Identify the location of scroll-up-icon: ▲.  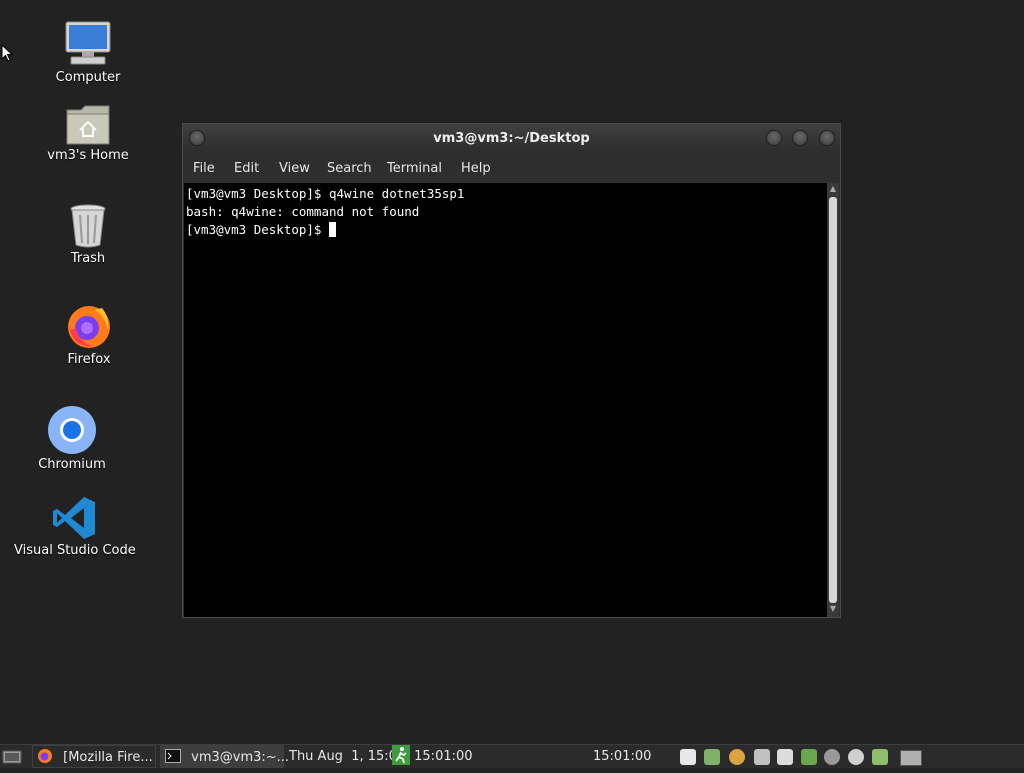
(833, 188).